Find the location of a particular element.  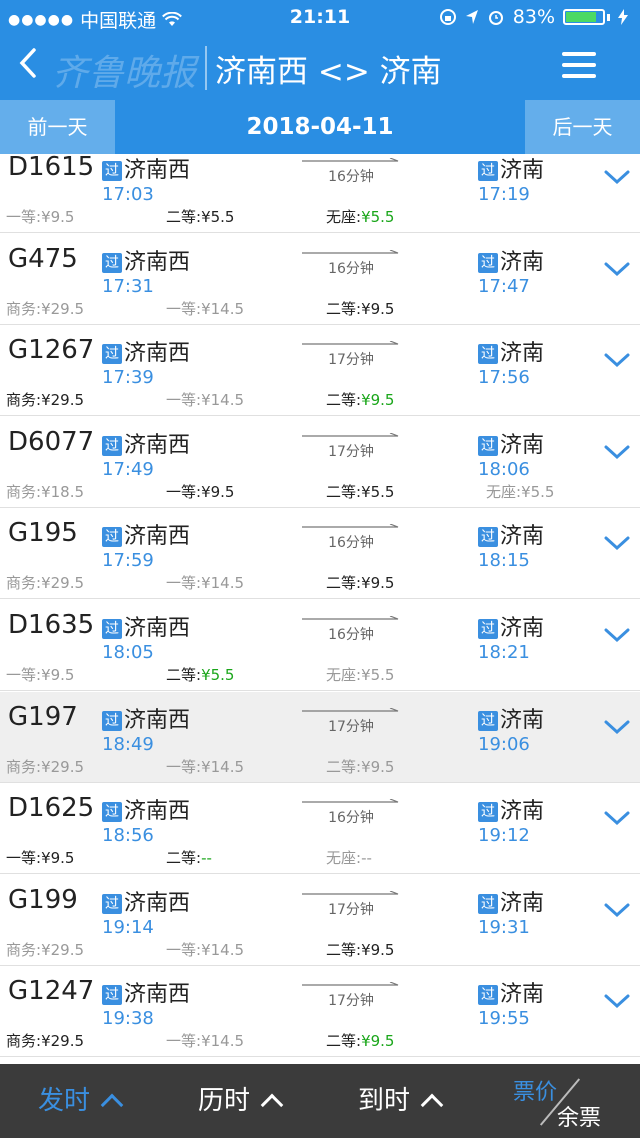

menu-button is located at coordinates (579, 65).